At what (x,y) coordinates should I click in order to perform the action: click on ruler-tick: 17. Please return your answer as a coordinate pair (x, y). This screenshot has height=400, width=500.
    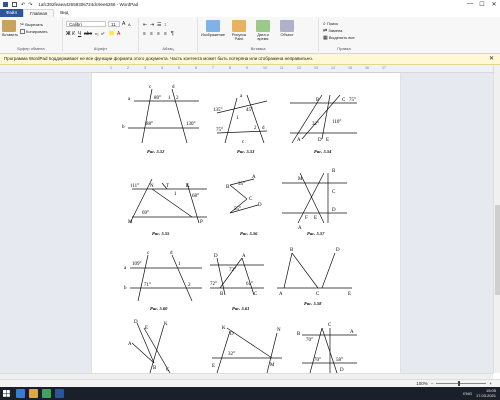
    Looking at the image, I should click on (384, 68).